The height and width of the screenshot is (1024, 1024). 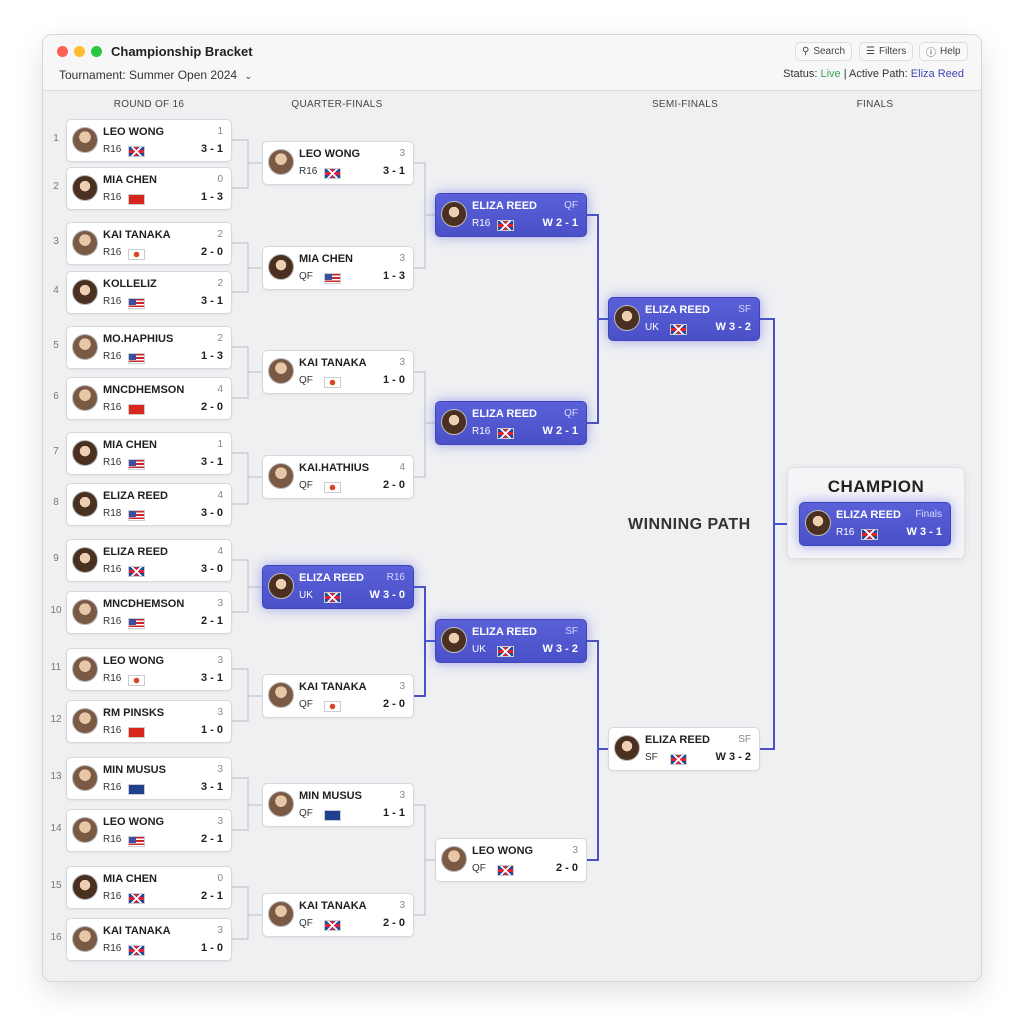 What do you see at coordinates (332, 706) in the screenshot?
I see `flag-jp-icon` at bounding box center [332, 706].